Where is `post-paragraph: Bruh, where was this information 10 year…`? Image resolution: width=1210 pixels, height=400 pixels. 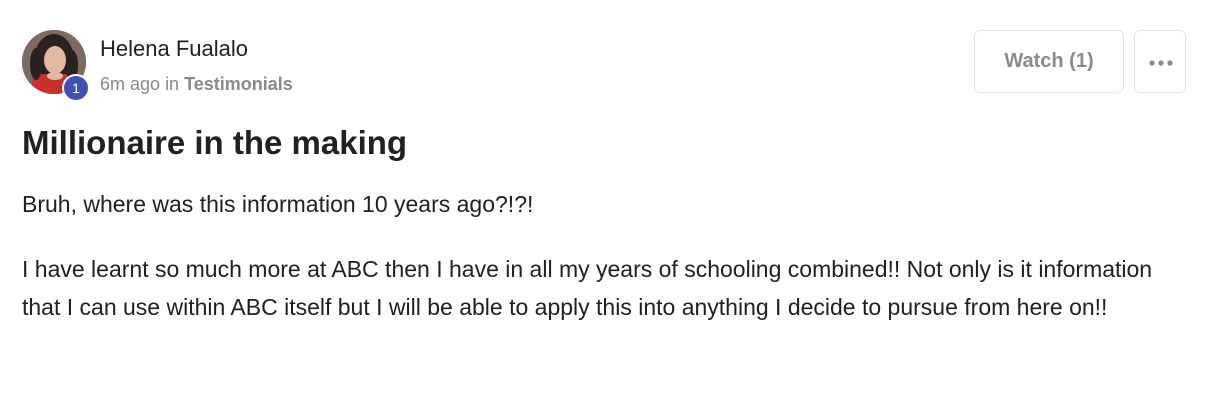
post-paragraph: Bruh, where was this information 10 year… is located at coordinates (278, 204).